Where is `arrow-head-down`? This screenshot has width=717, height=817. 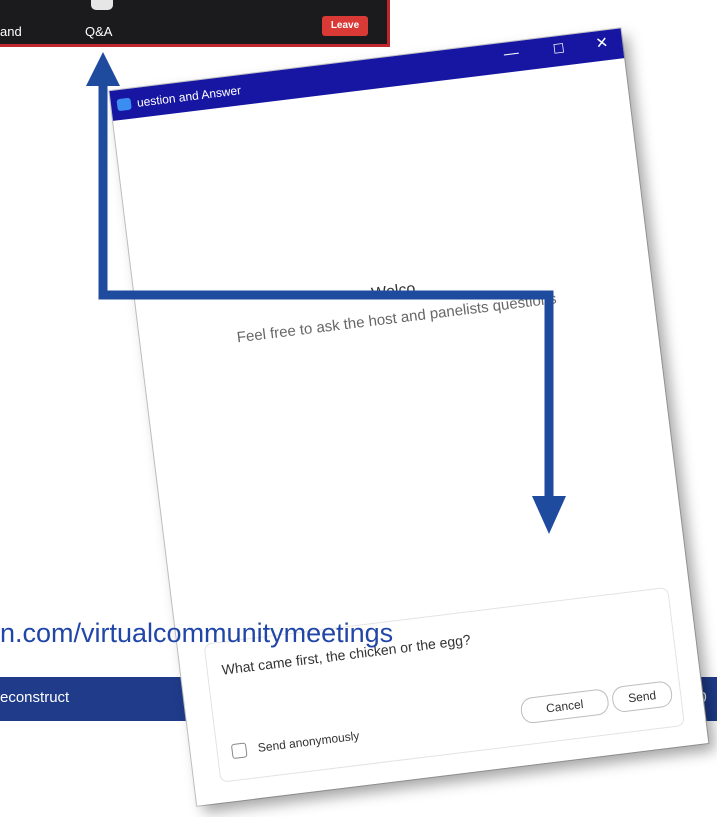 arrow-head-down is located at coordinates (549, 515).